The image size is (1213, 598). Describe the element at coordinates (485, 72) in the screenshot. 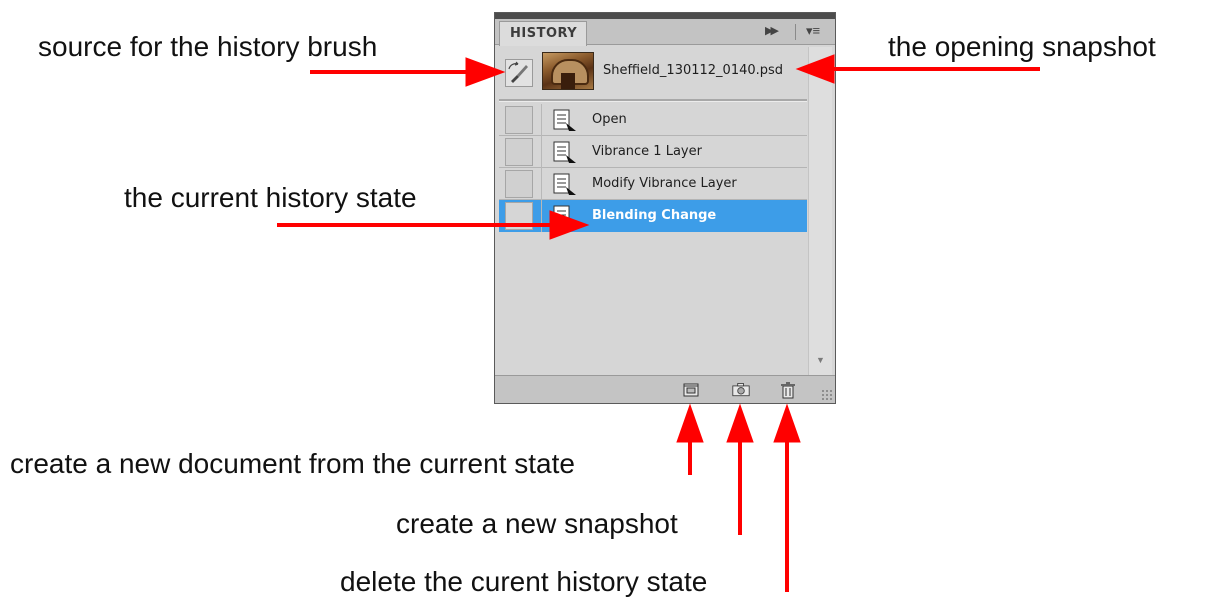

I see `arrow-source-brush-head` at that location.